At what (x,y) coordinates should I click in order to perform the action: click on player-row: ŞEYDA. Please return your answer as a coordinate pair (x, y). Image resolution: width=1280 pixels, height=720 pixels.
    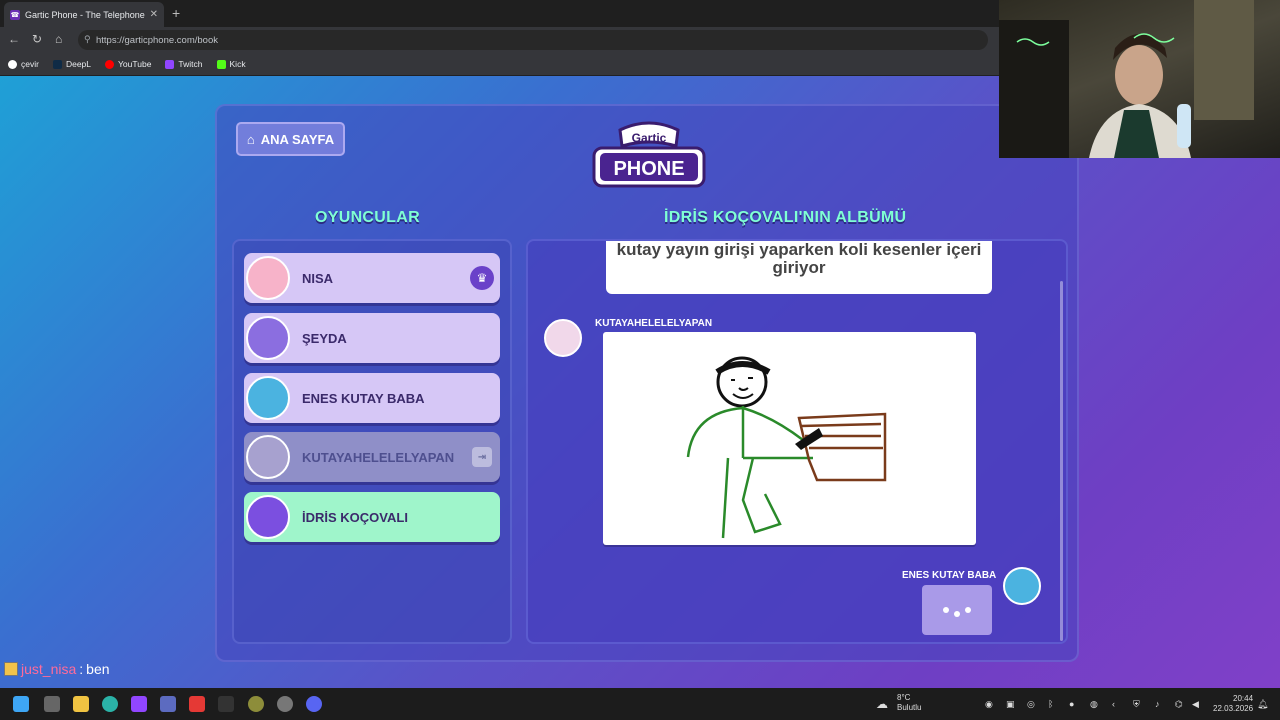
    Looking at the image, I should click on (372, 338).